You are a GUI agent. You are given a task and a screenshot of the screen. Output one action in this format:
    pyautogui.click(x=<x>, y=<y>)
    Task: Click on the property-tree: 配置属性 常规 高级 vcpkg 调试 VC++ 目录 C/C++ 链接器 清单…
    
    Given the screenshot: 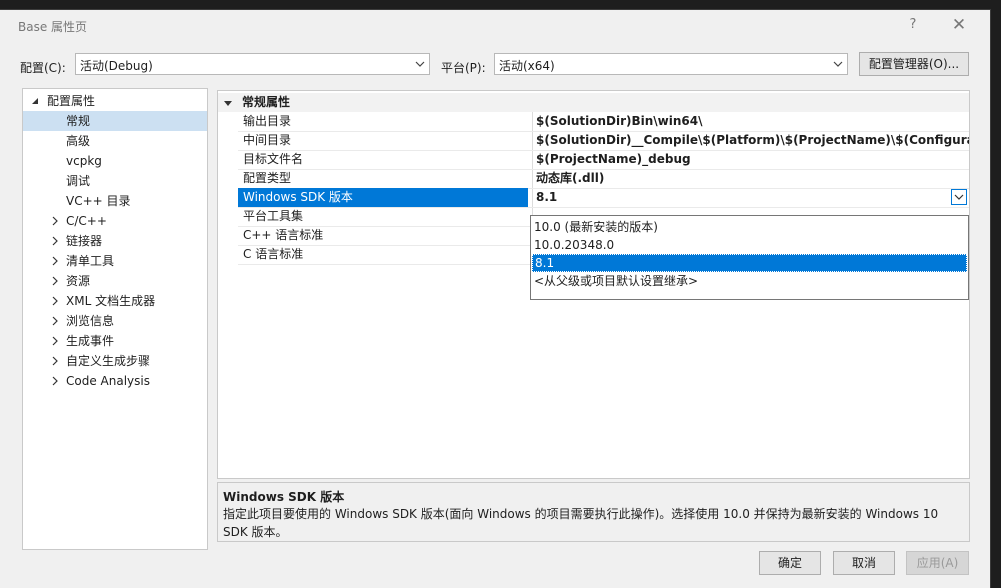 What is the action you would take?
    pyautogui.click(x=115, y=319)
    